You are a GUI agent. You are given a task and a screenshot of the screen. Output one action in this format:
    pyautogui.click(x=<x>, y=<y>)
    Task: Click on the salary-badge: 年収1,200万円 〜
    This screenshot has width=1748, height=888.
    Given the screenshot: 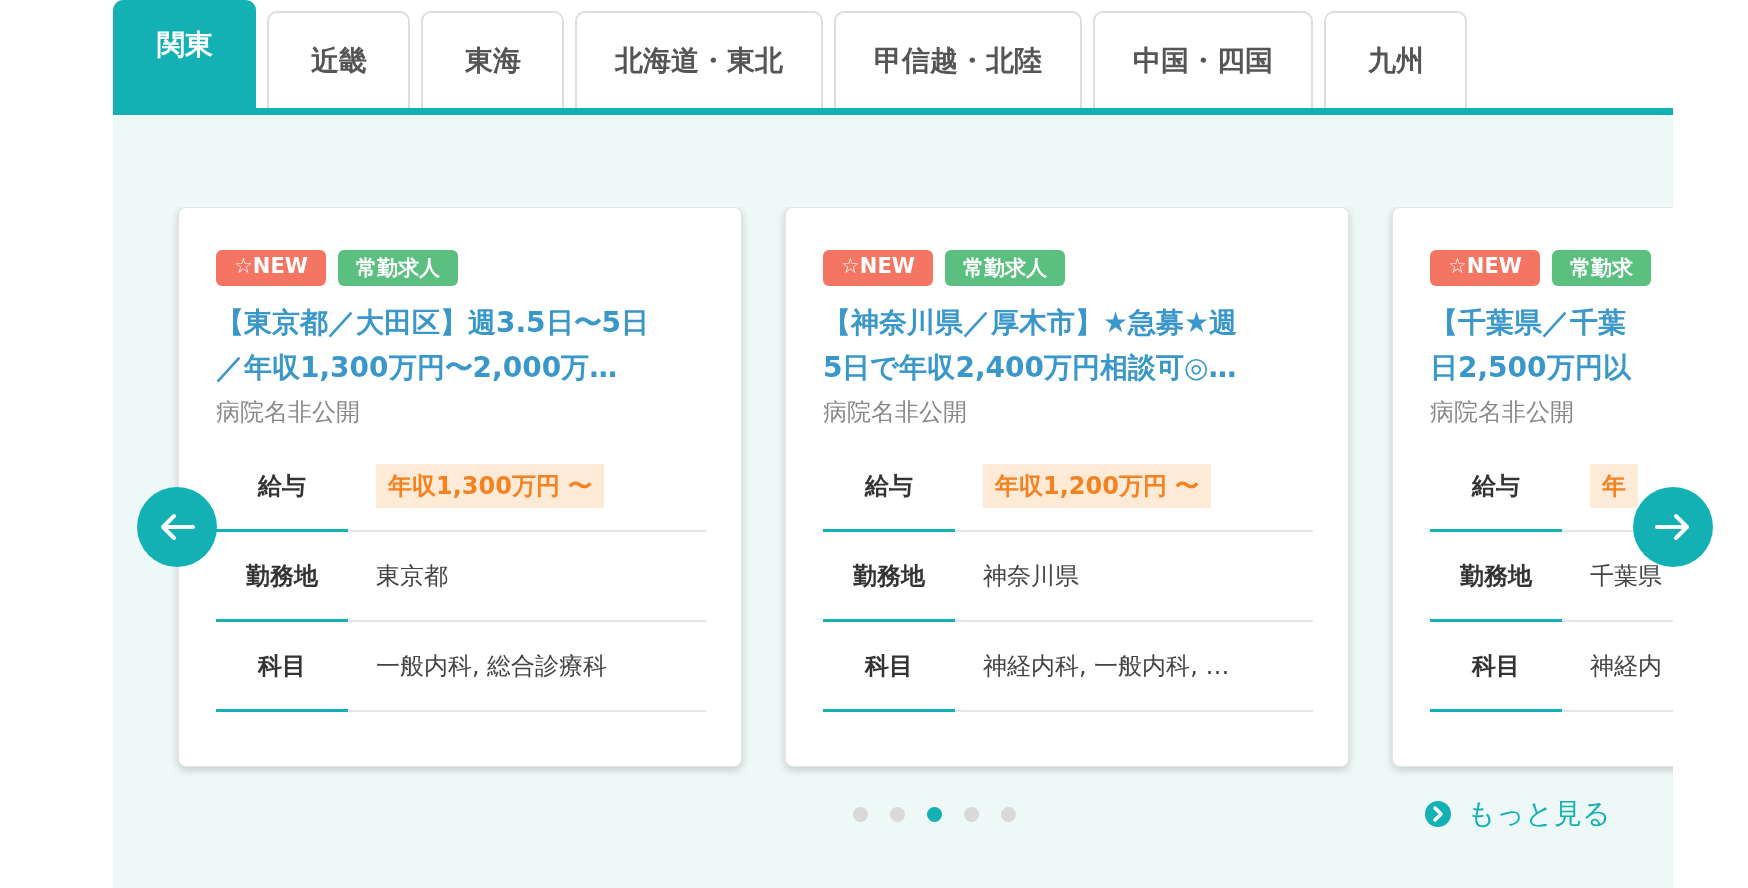 What is the action you would take?
    pyautogui.click(x=1097, y=486)
    